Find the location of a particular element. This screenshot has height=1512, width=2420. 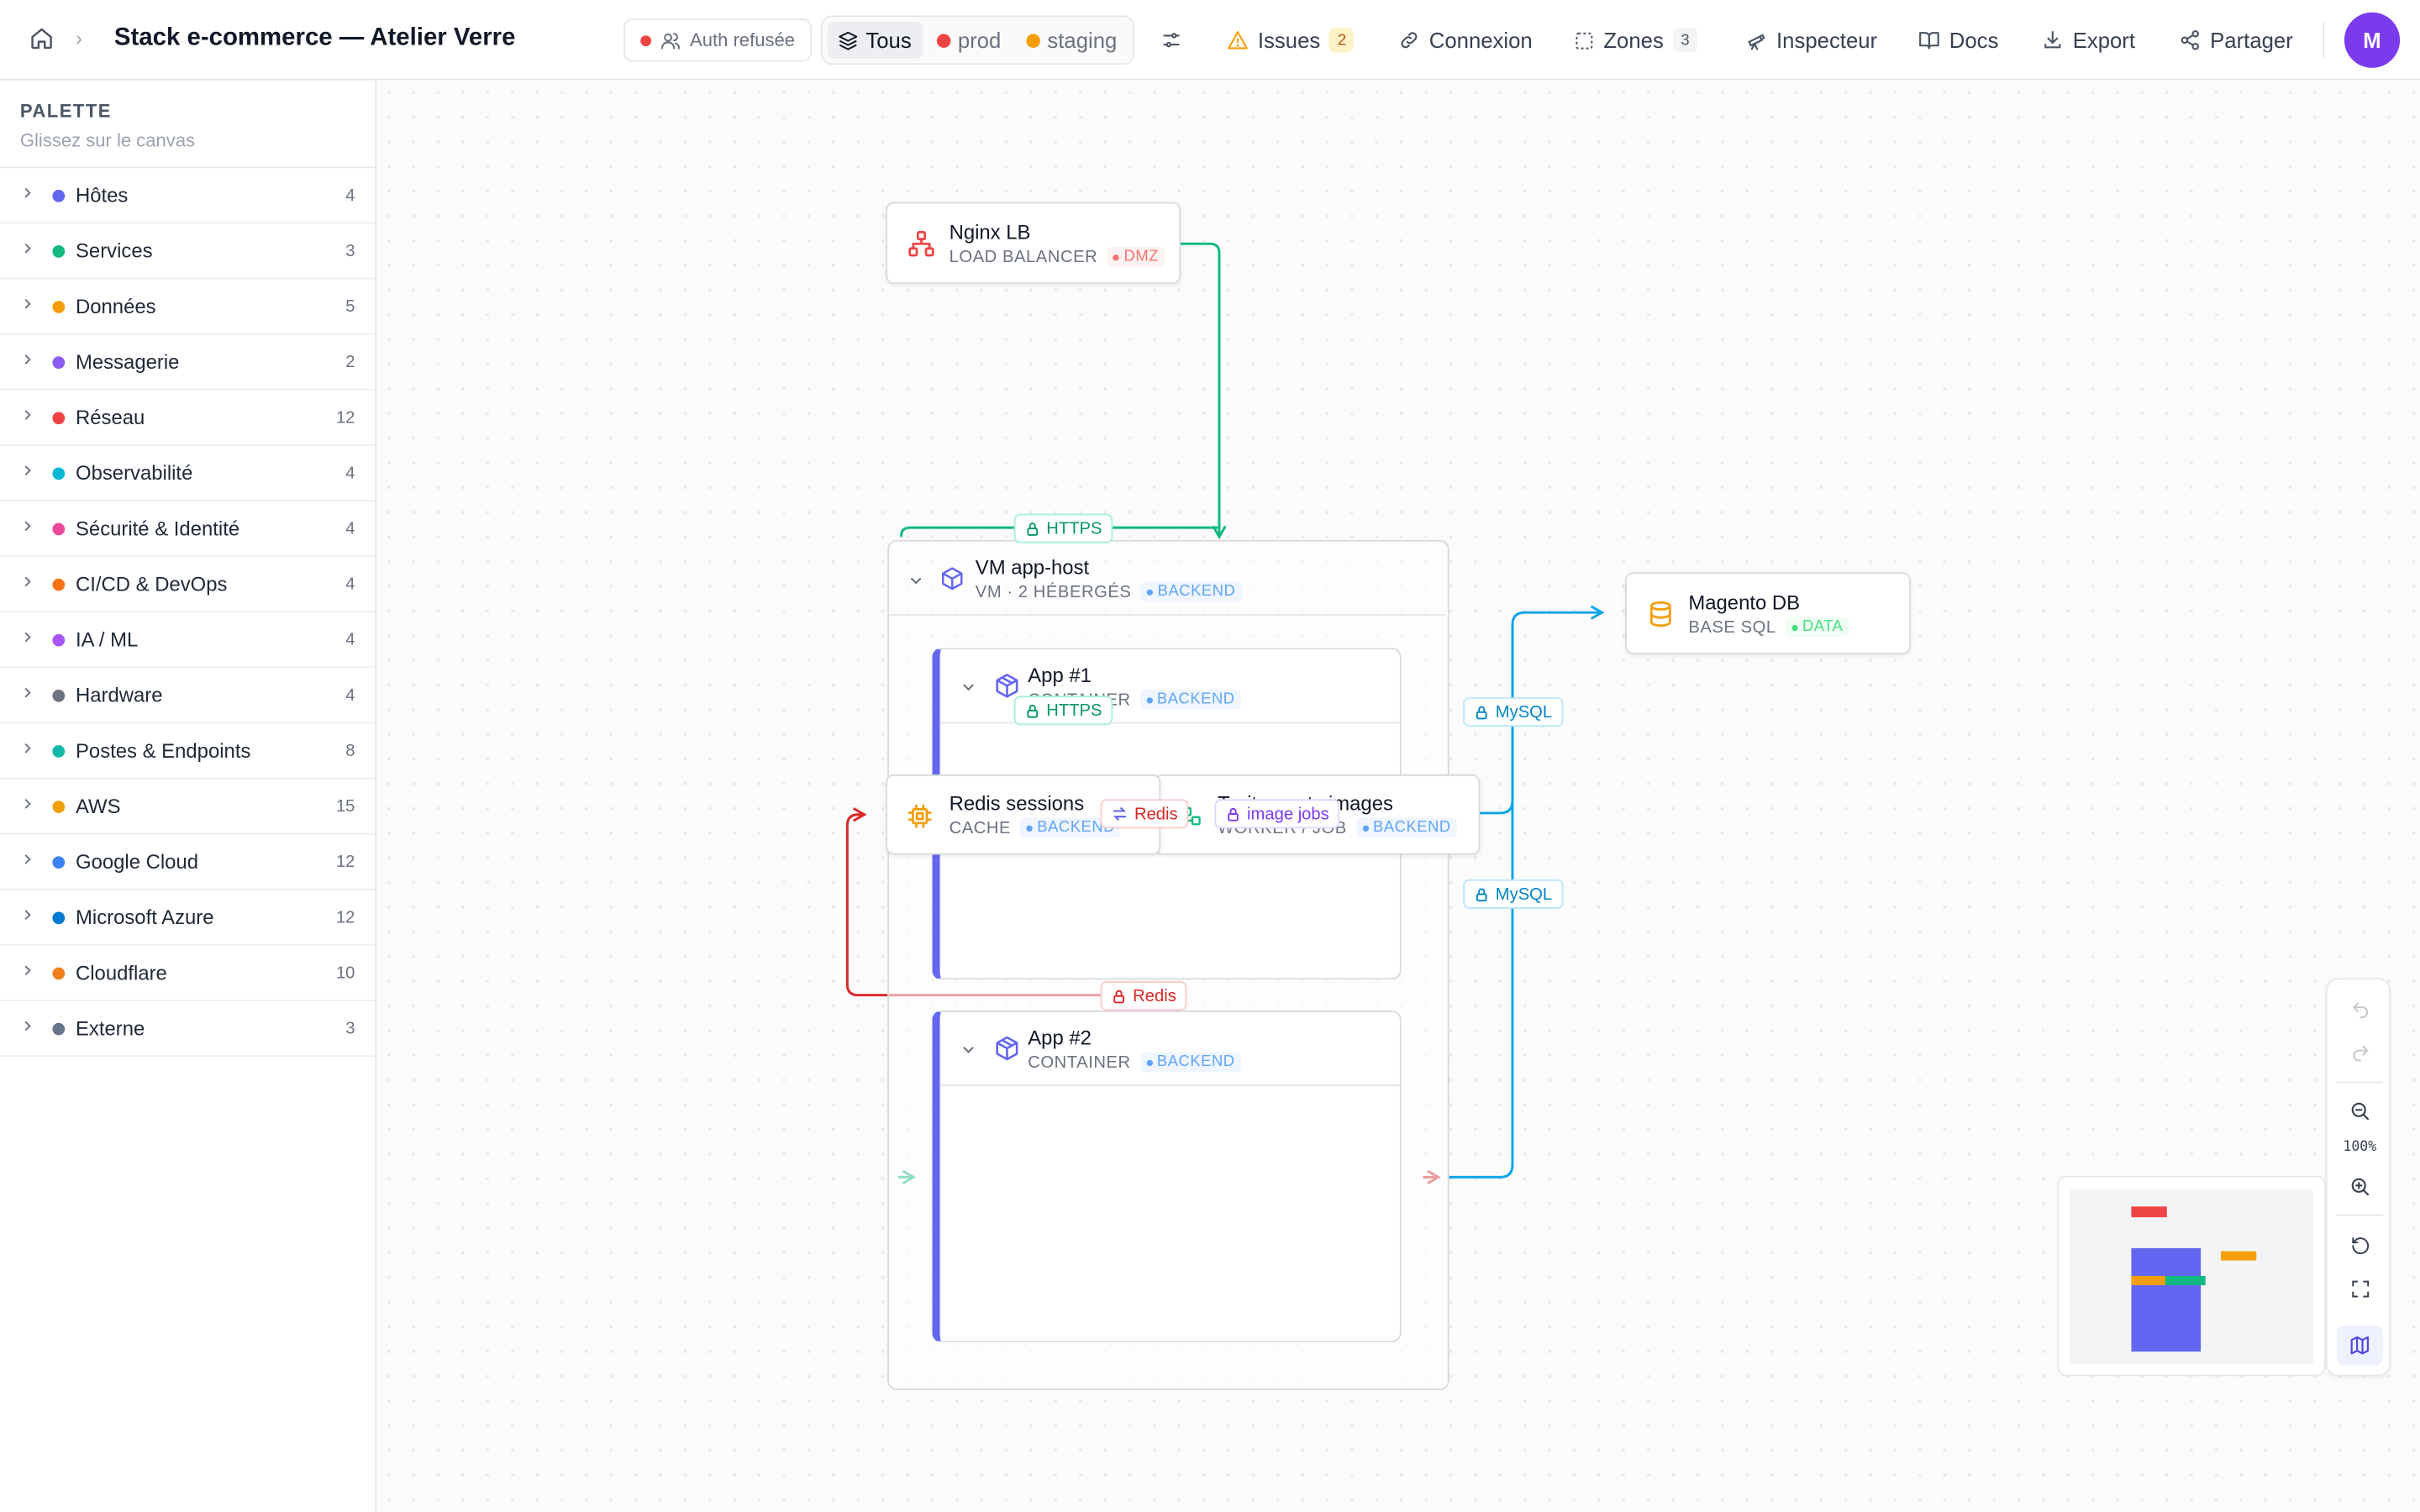

zoom-out-icon is located at coordinates (2360, 1110).